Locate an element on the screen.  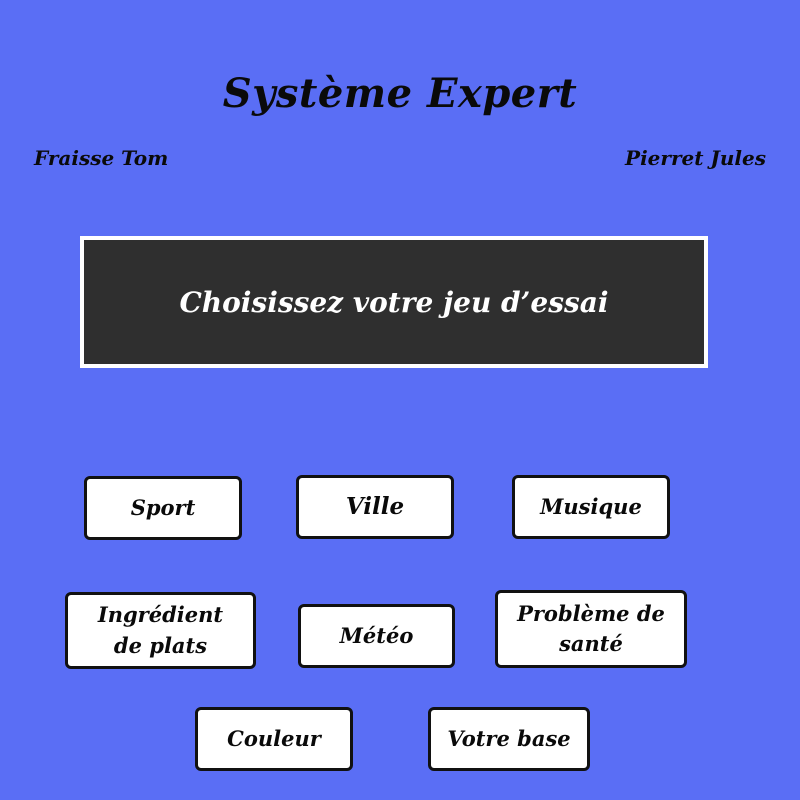
ingredient-de-plats-button: Ingrédient de plats is located at coordinates (160, 630).